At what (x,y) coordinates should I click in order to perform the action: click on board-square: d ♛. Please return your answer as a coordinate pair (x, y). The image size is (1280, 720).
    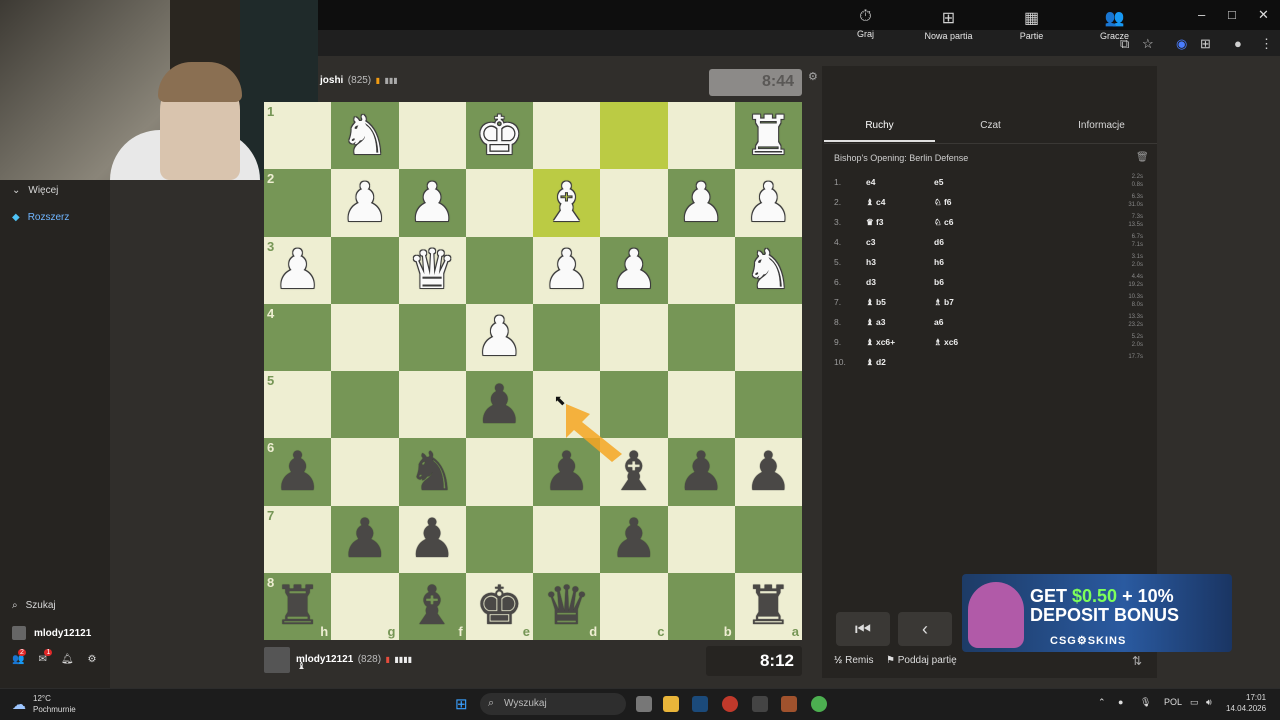
    Looking at the image, I should click on (567, 606).